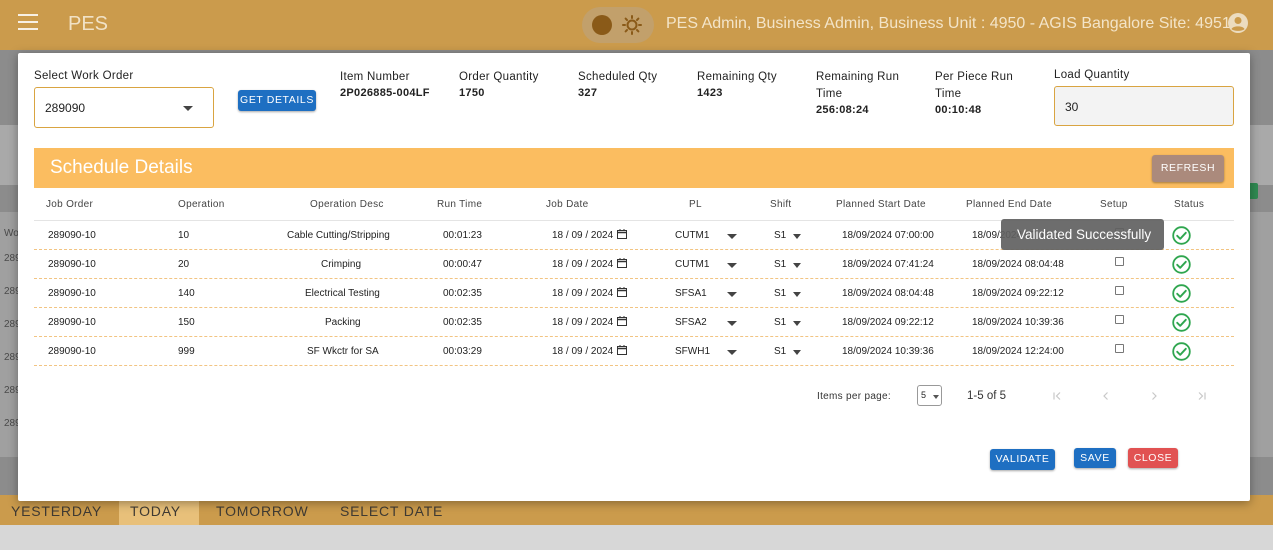 The width and height of the screenshot is (1273, 550). What do you see at coordinates (1018, 293) in the screenshot?
I see `cell-planned-end: 18/09/2024 09:22:12` at bounding box center [1018, 293].